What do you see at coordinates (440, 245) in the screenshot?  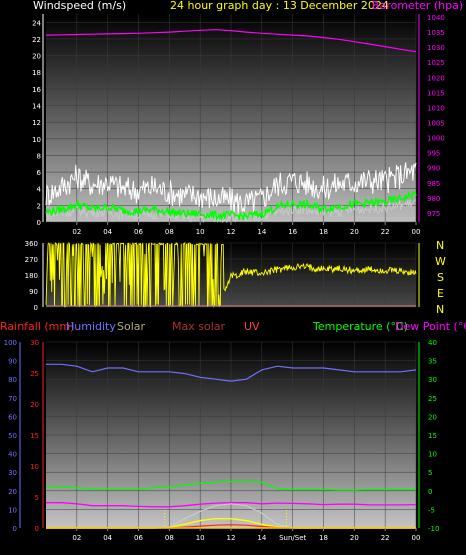 I see `compass-n-top: N` at bounding box center [440, 245].